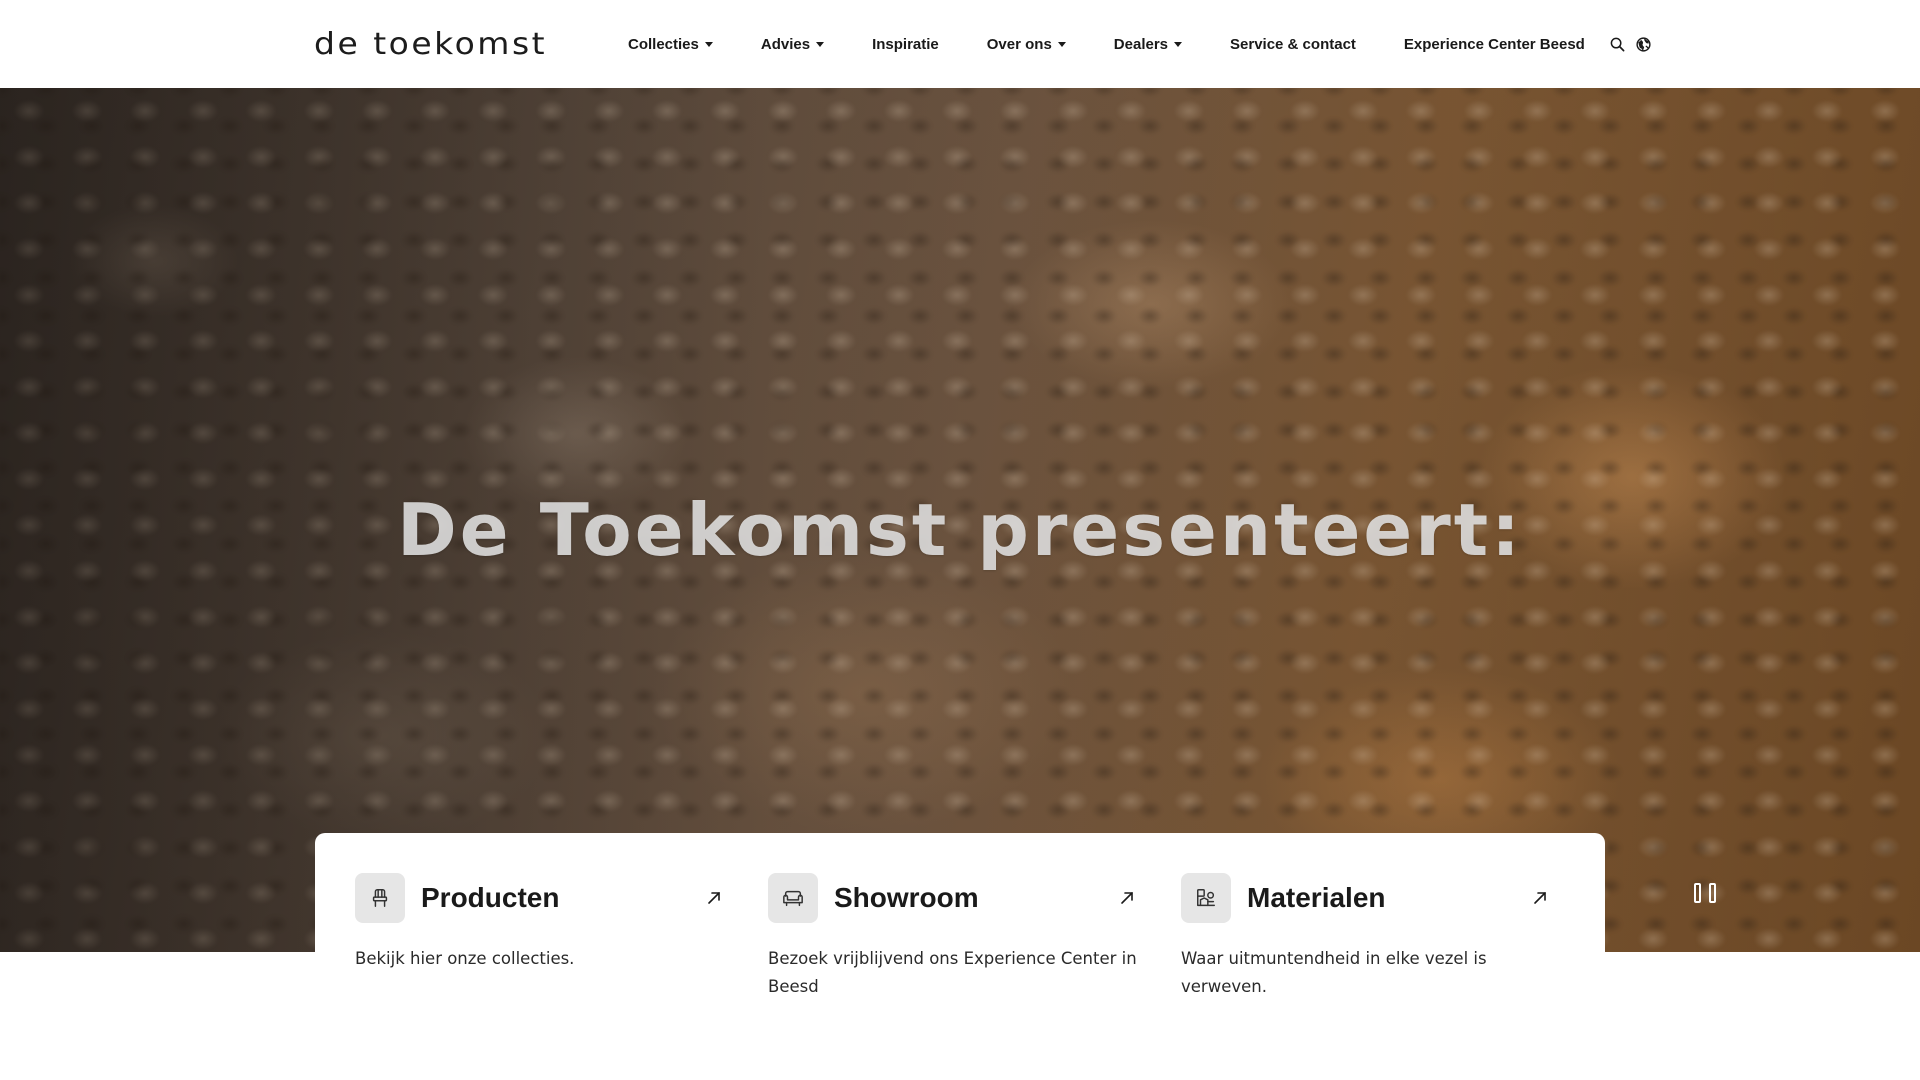 The height and width of the screenshot is (1080, 1920). What do you see at coordinates (663, 44) in the screenshot?
I see `nav-label: Collecties` at bounding box center [663, 44].